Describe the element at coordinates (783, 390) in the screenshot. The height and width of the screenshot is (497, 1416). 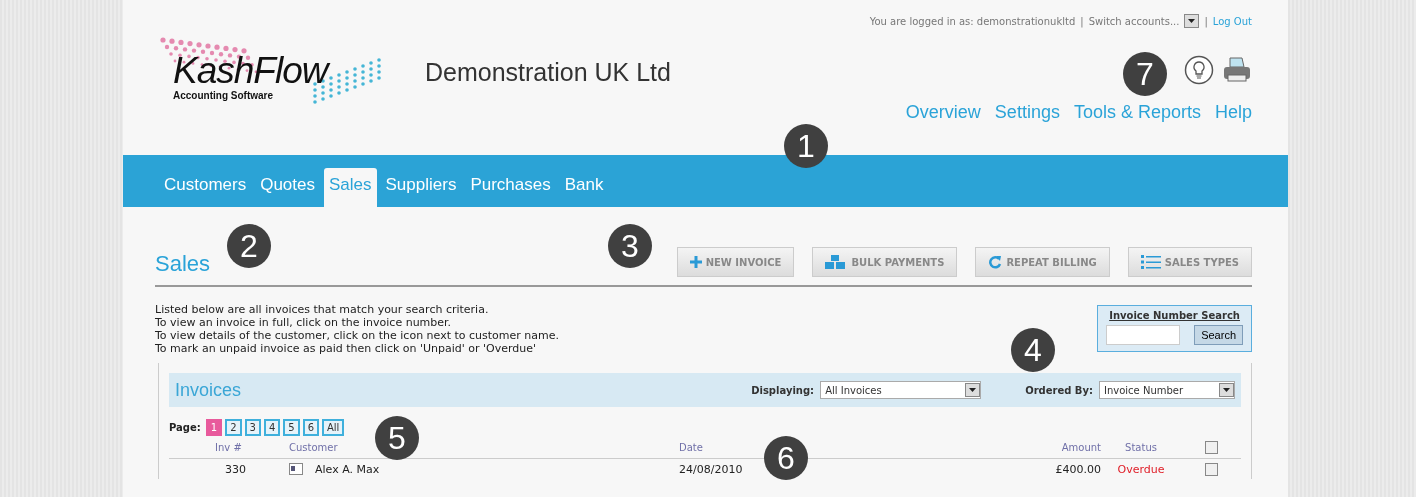
I see `displaying-label: Displaying:` at that location.